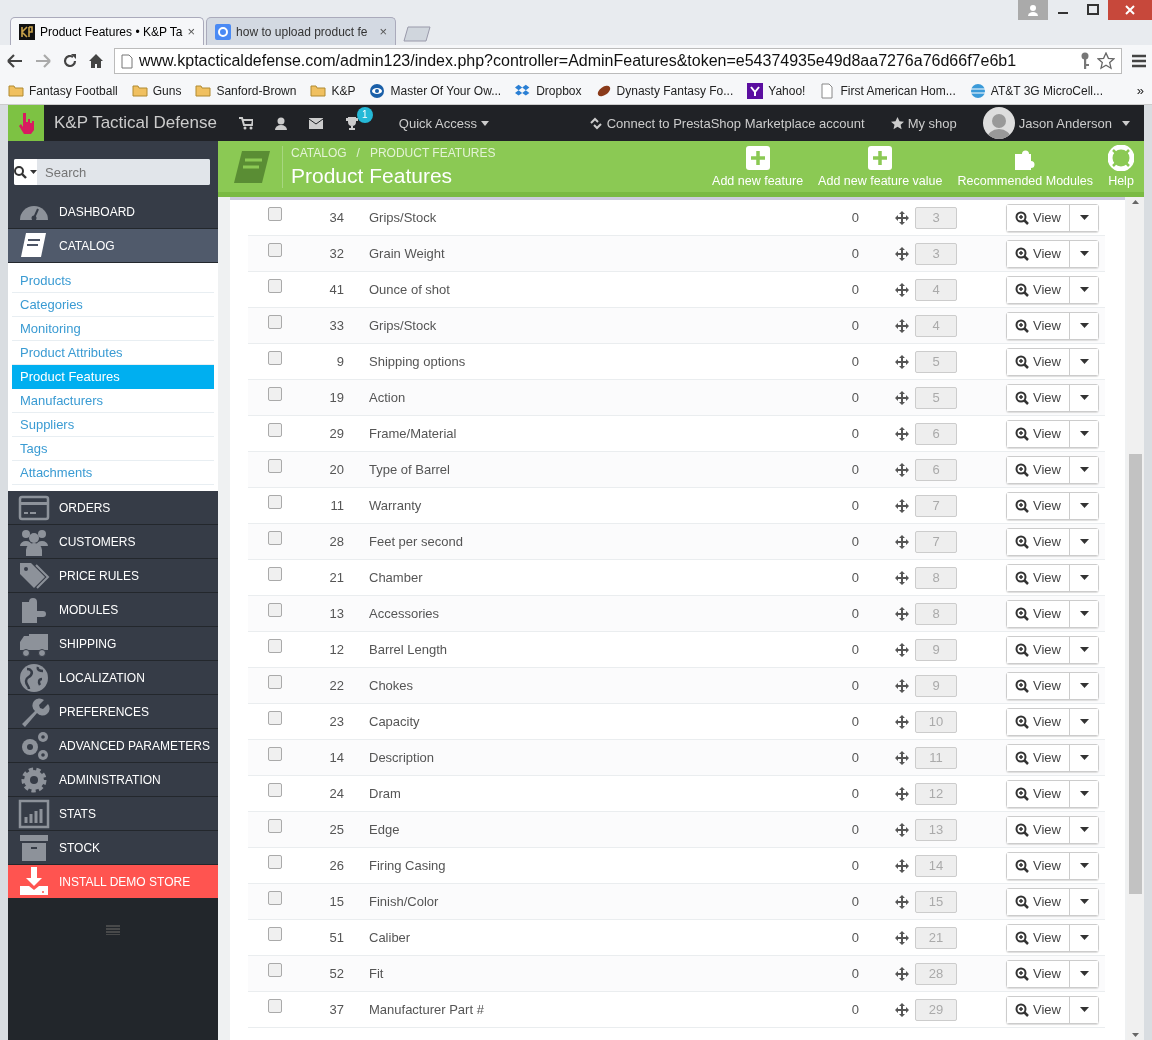 This screenshot has width=1152, height=1040. What do you see at coordinates (245, 123) in the screenshot?
I see `cart-icon` at bounding box center [245, 123].